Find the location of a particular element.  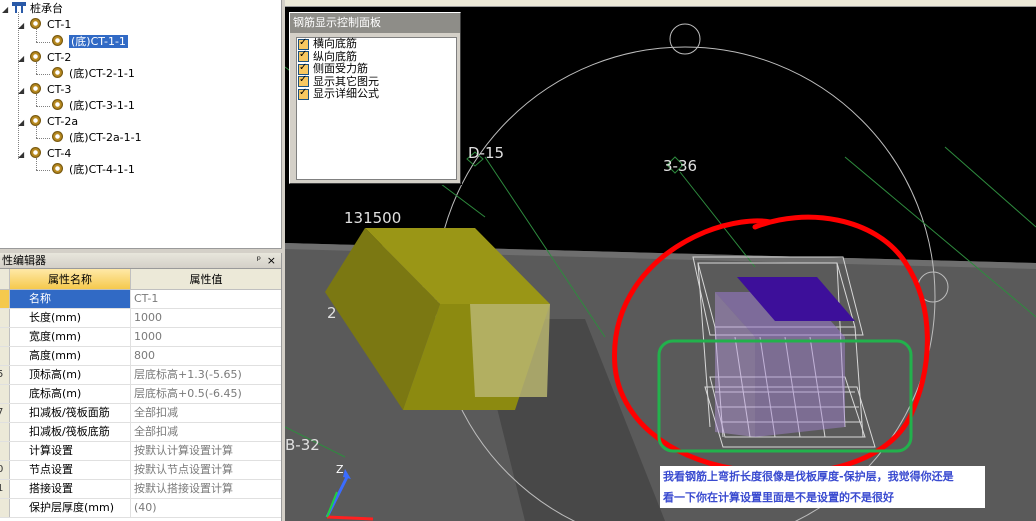

tree-item-label: CT-2 is located at coordinates (59, 57).